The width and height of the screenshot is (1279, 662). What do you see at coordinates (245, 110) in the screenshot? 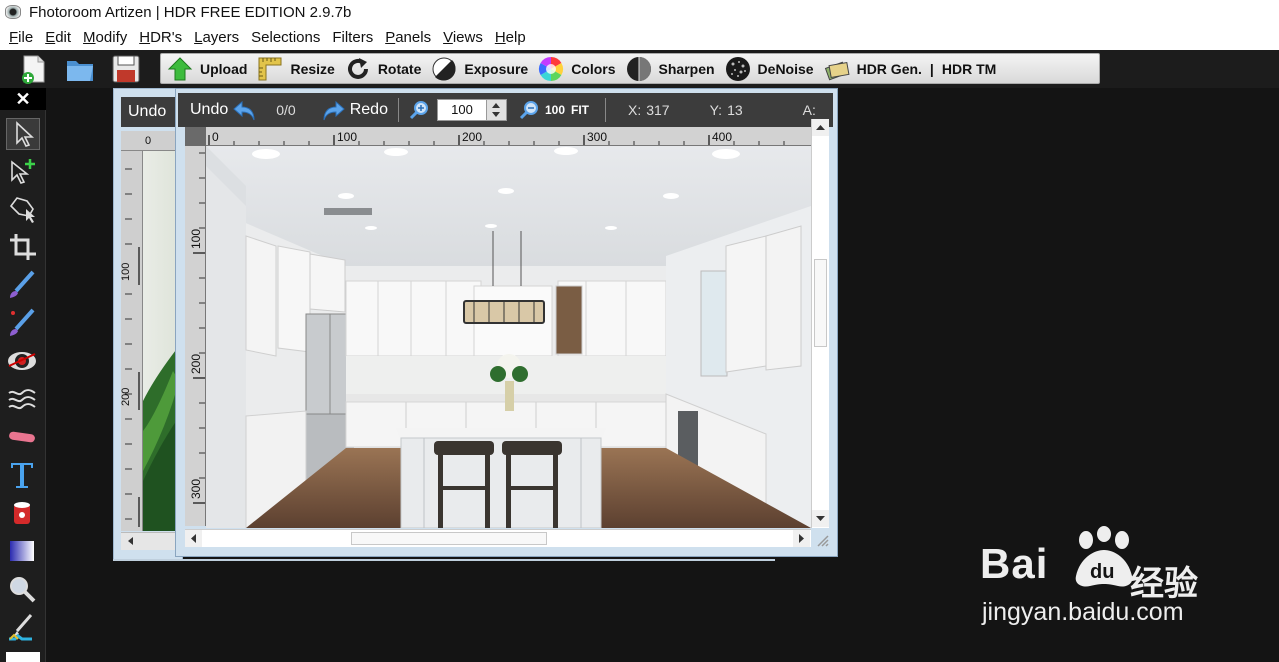
I see `undo-arrow-icon` at bounding box center [245, 110].